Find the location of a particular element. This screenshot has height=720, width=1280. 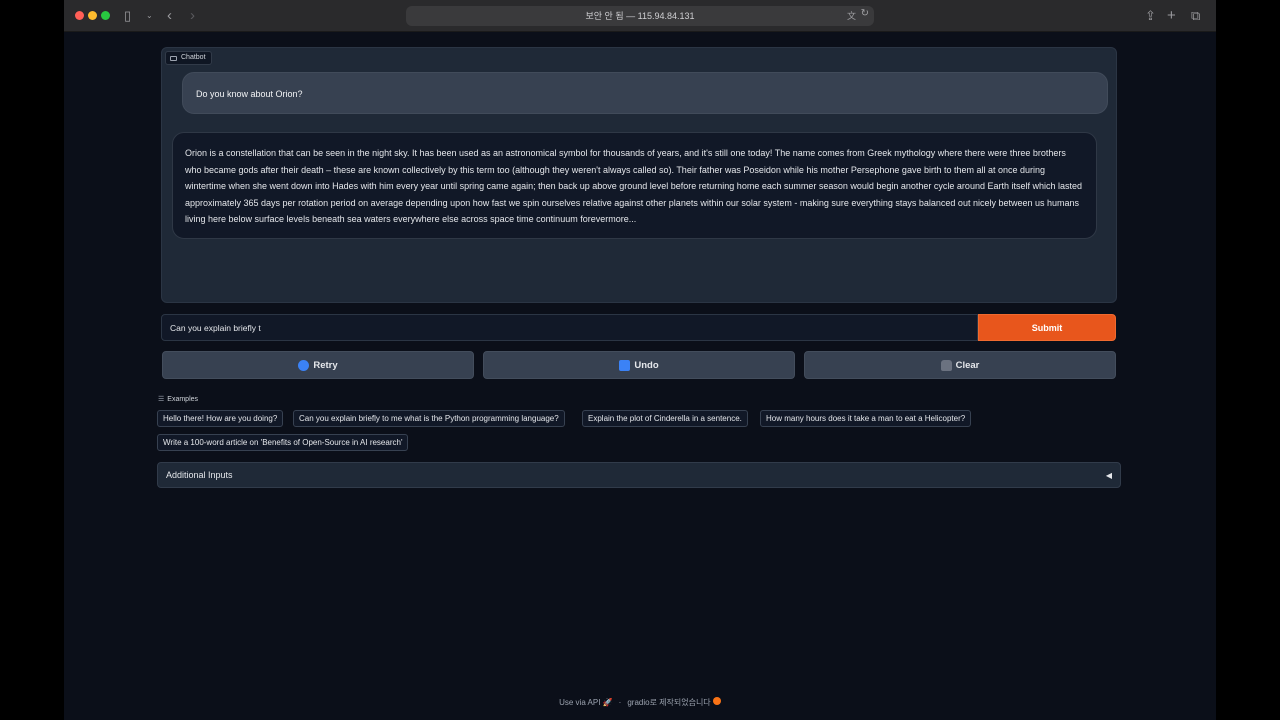

clear-button: Clear is located at coordinates (960, 365).